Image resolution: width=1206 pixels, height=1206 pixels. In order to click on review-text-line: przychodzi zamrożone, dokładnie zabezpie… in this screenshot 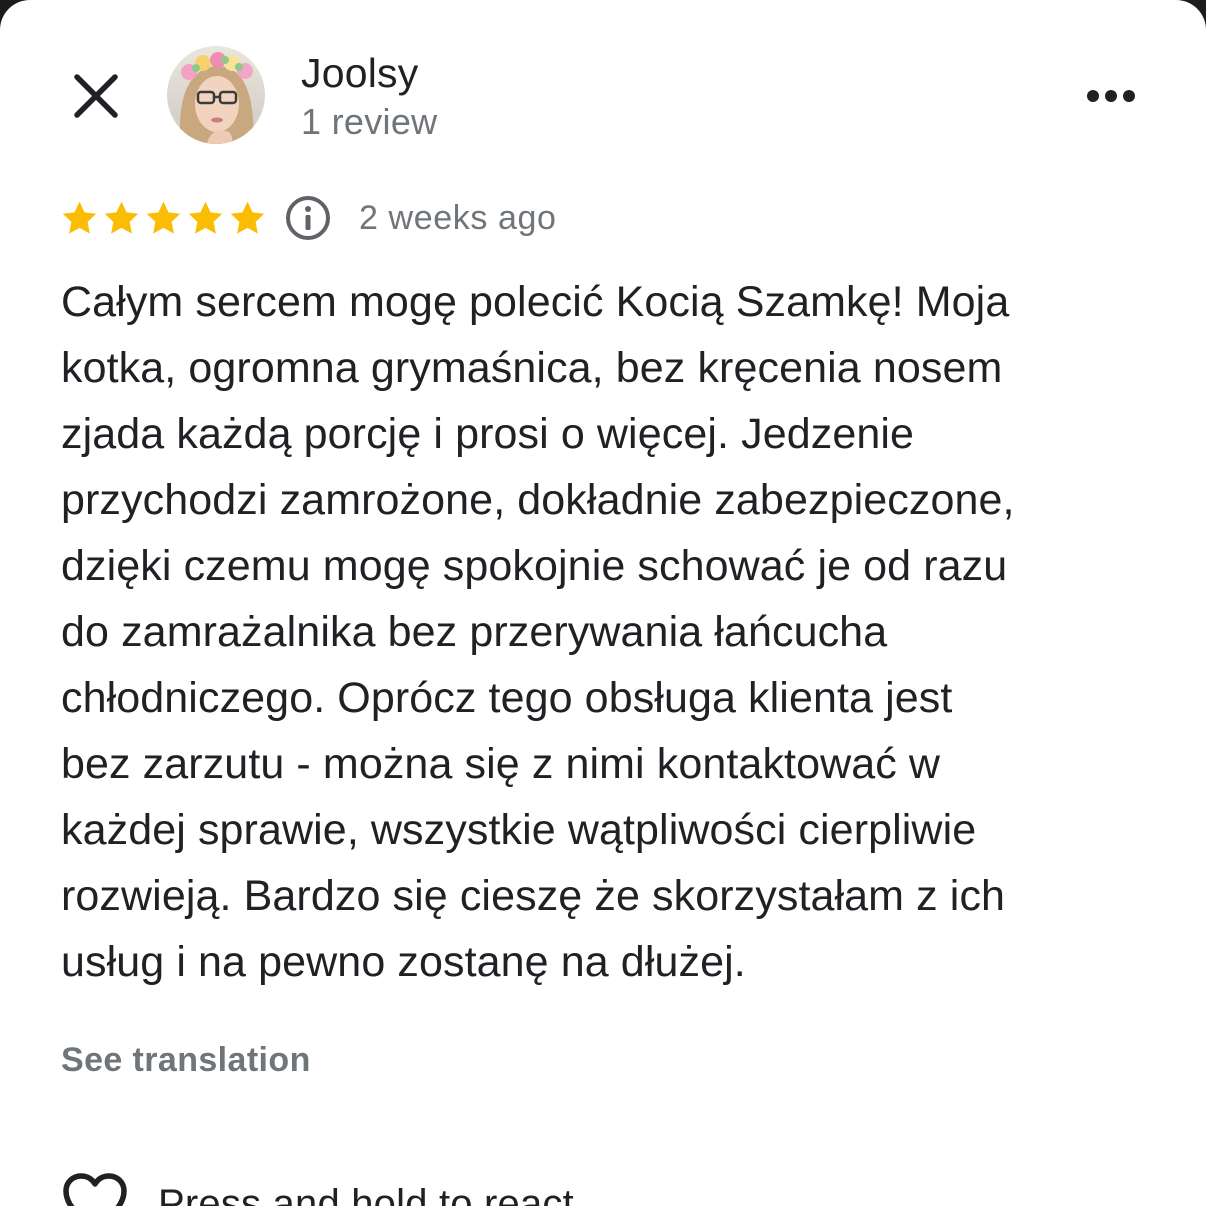, I will do `click(538, 500)`.